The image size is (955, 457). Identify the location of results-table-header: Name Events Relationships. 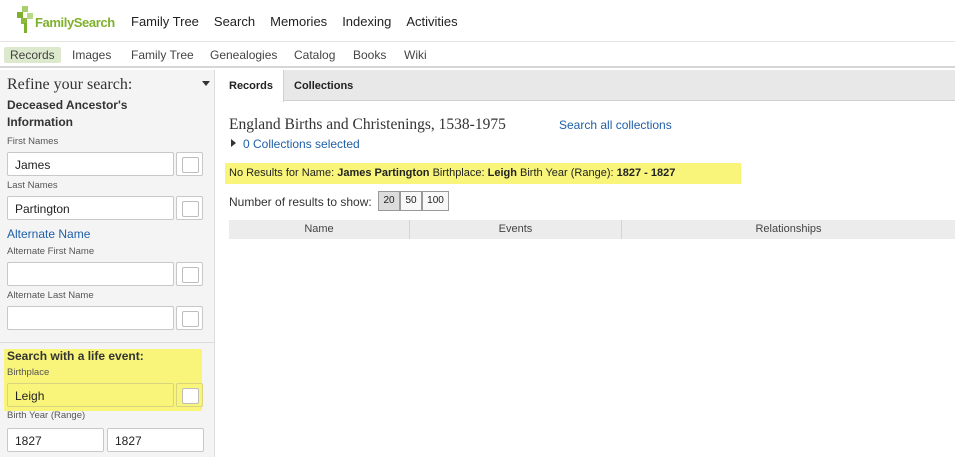
(592, 229).